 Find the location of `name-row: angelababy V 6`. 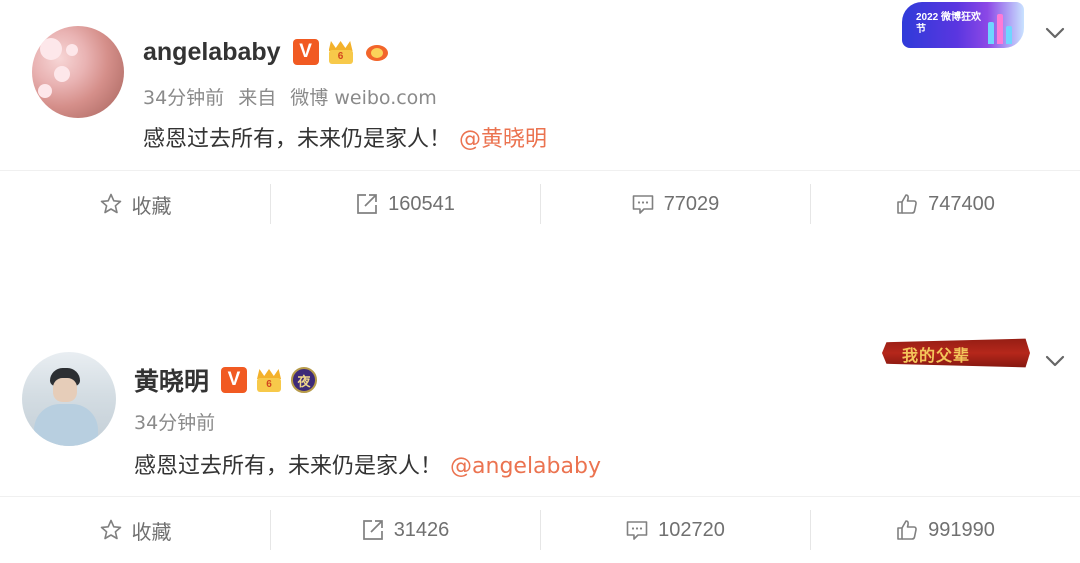

name-row: angelababy V 6 is located at coordinates (267, 52).